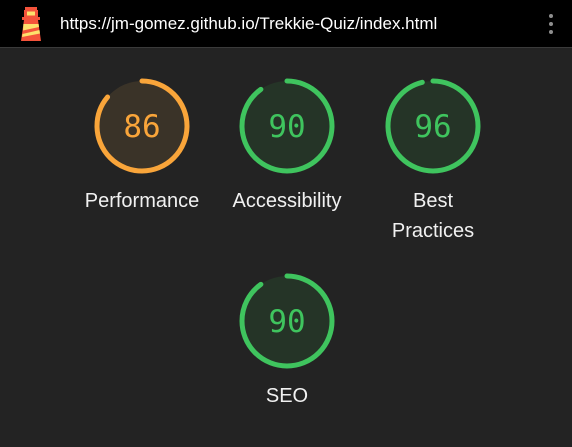 The width and height of the screenshot is (572, 447). I want to click on gauge-accessibility: 90 Accessibility, so click(287, 147).